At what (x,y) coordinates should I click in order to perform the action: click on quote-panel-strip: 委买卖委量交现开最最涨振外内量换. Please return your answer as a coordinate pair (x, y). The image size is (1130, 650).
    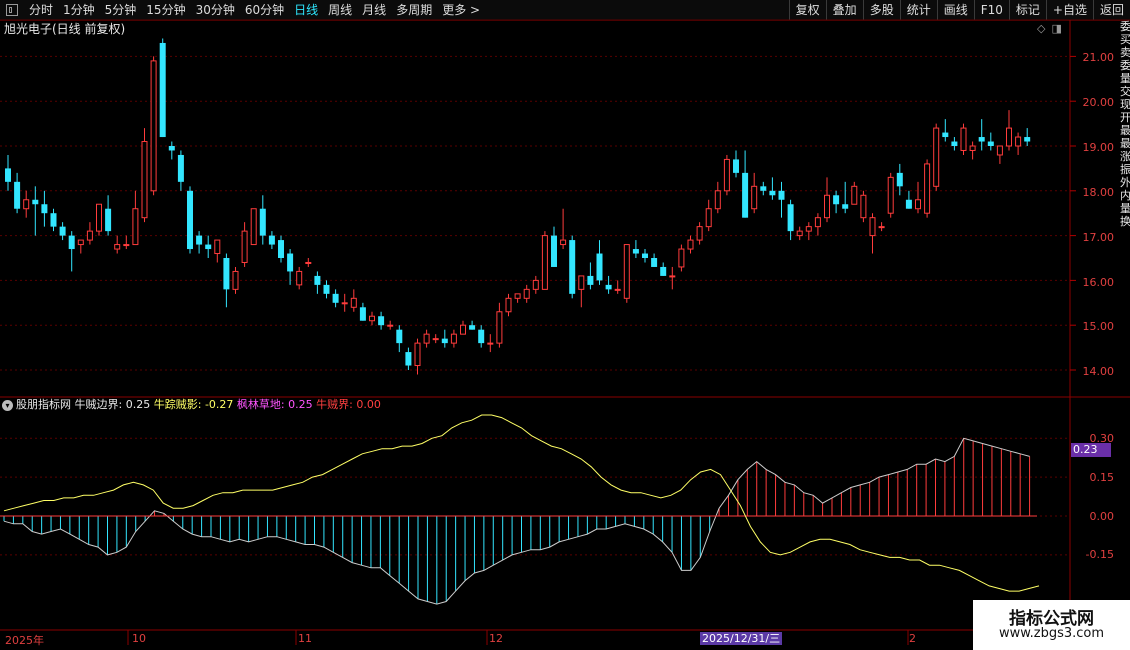
    Looking at the image, I should click on (1125, 124).